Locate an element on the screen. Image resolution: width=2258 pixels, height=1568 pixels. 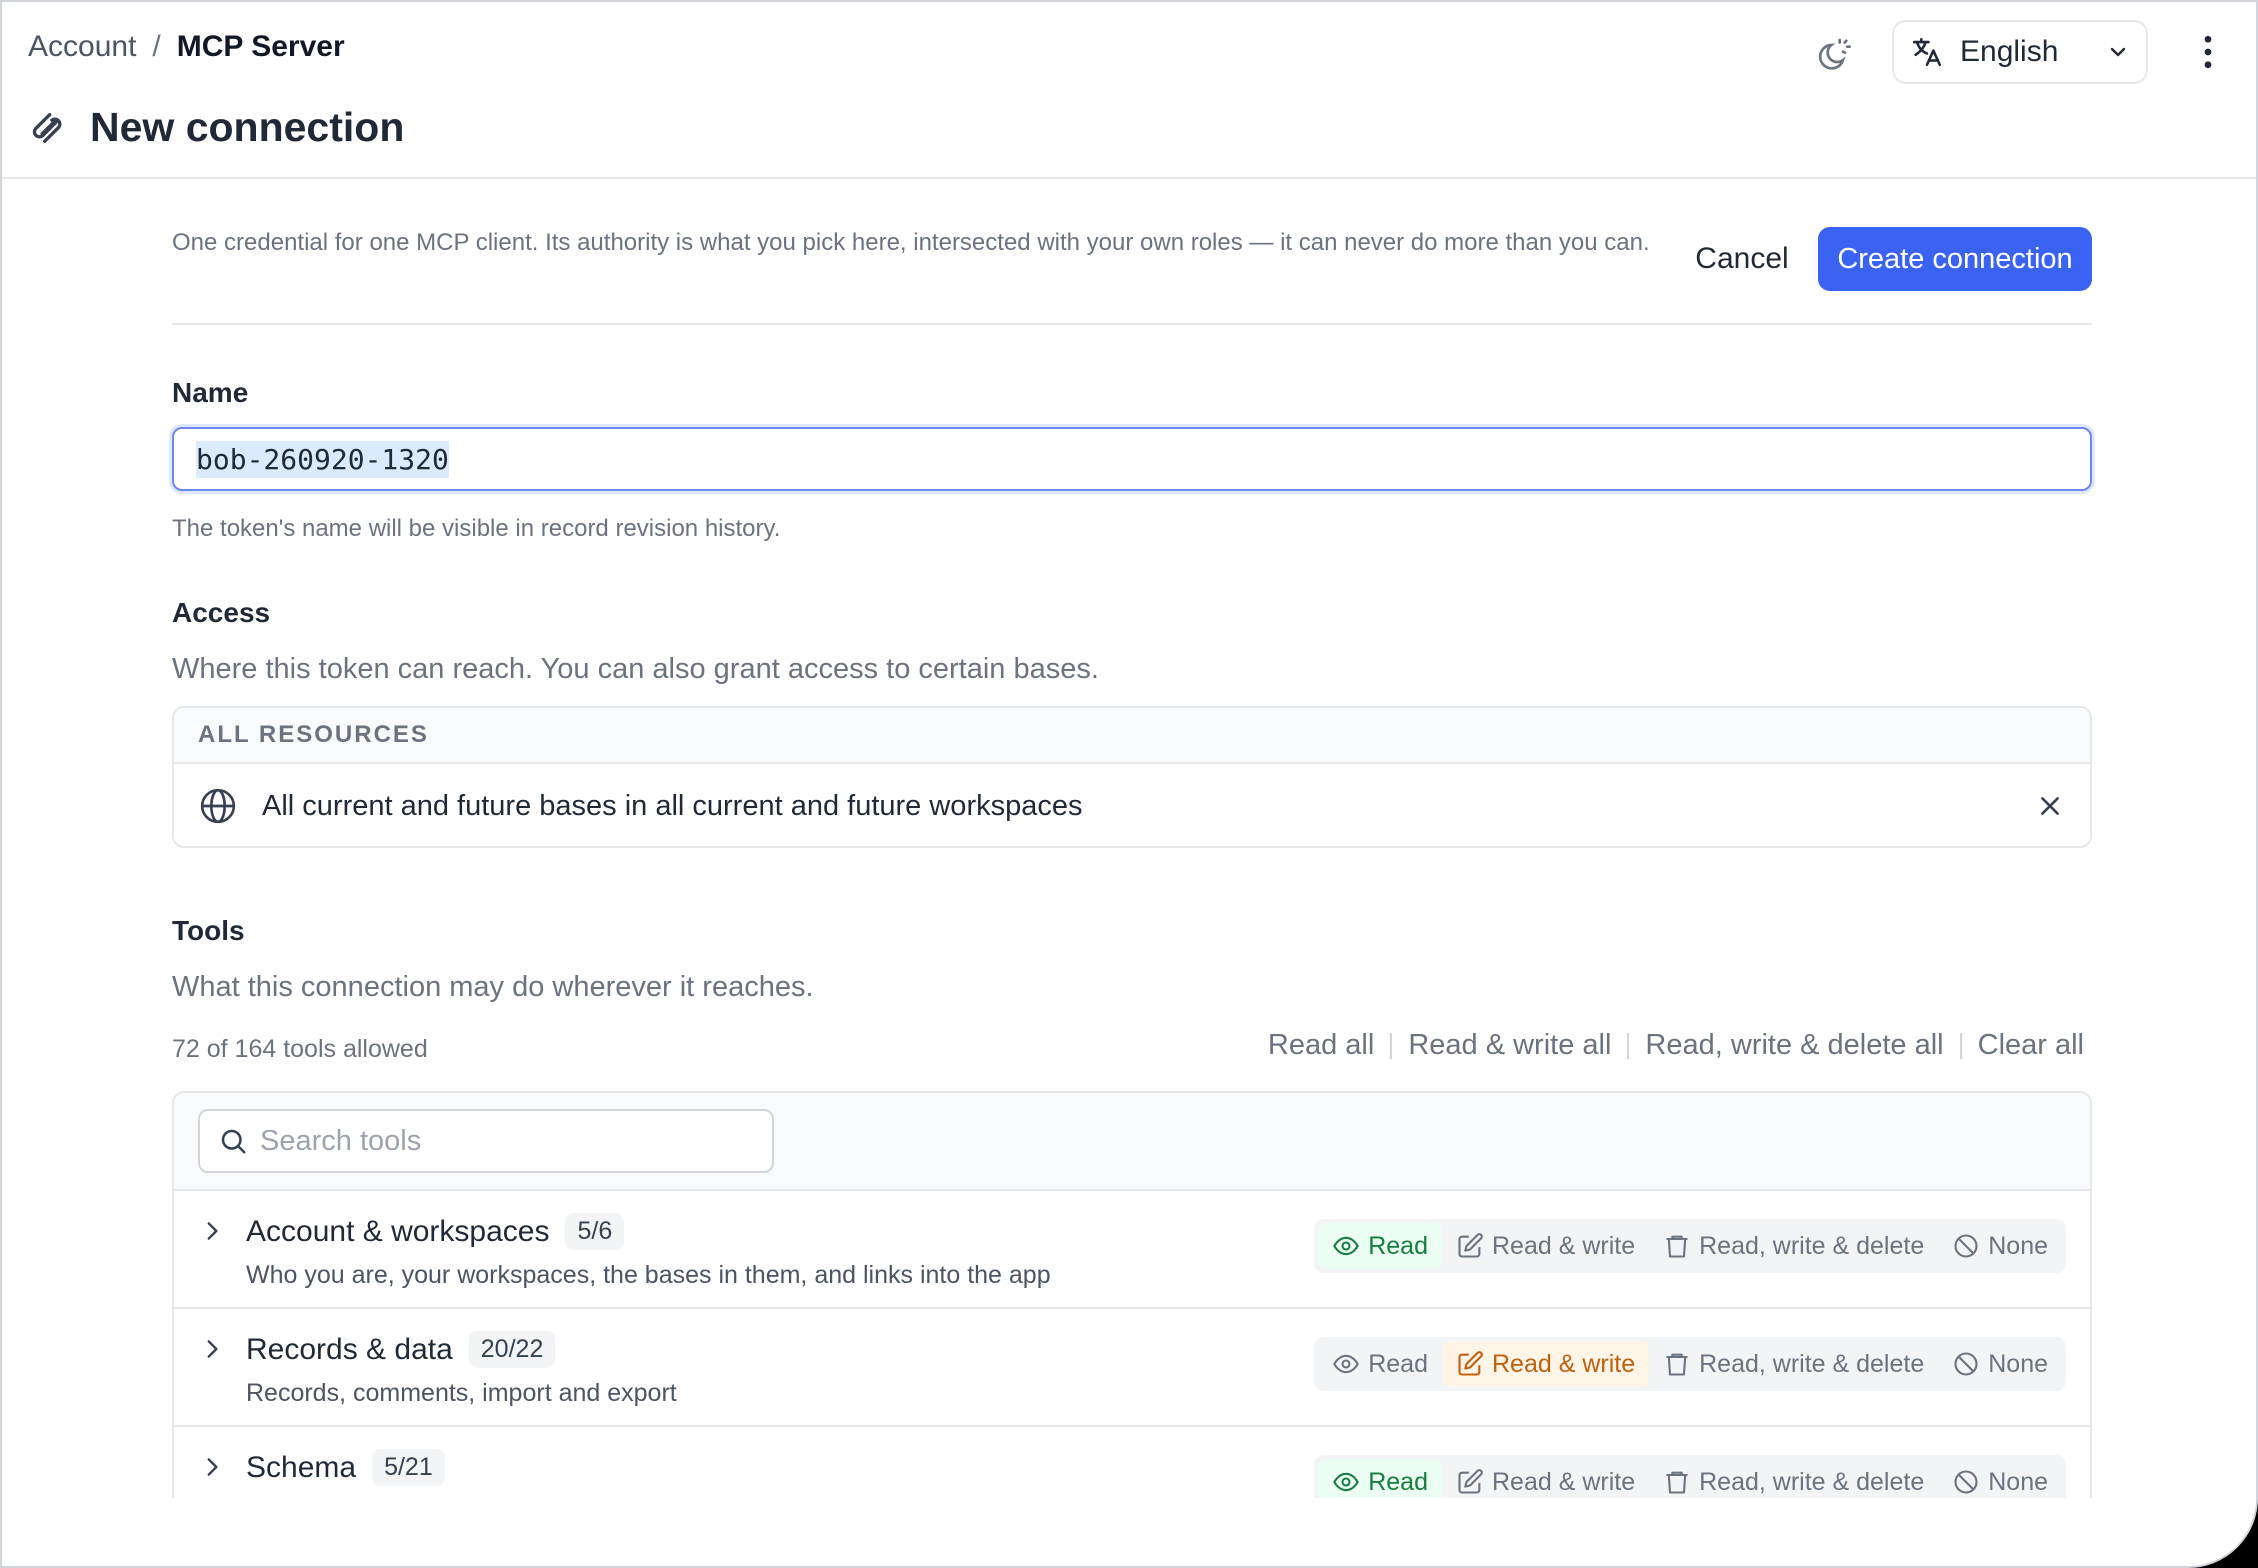
tool-group-description: Records, comments, import and export is located at coordinates (461, 1393).